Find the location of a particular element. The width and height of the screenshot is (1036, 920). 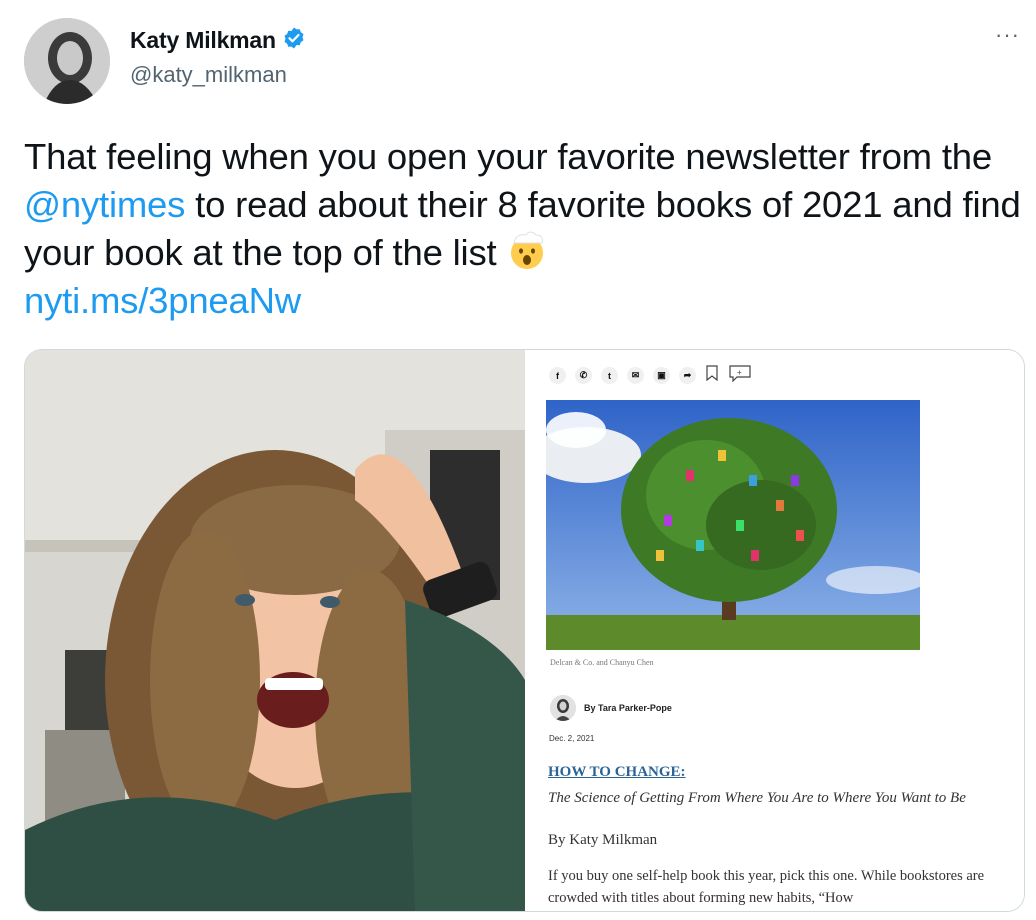

twitter-icon: t is located at coordinates (609, 375).